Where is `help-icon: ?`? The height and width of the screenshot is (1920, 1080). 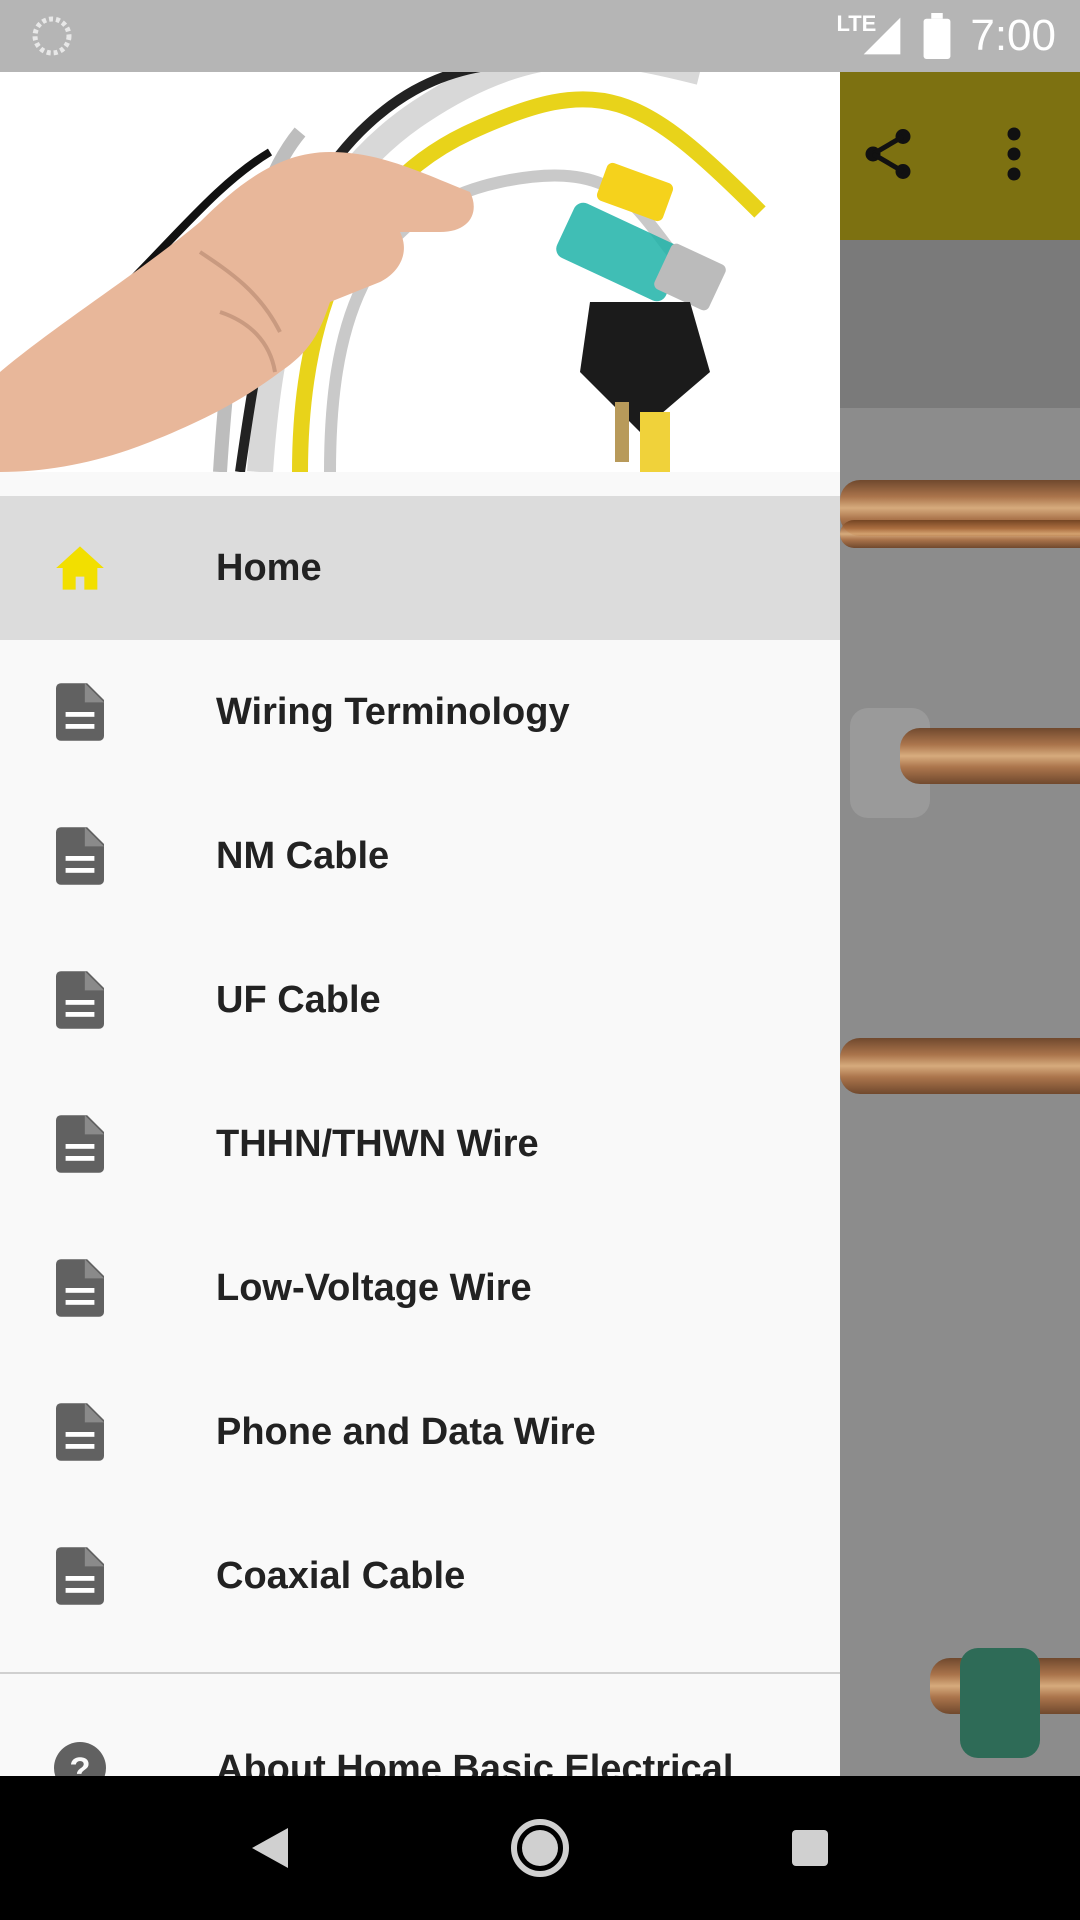 help-icon: ? is located at coordinates (80, 1759).